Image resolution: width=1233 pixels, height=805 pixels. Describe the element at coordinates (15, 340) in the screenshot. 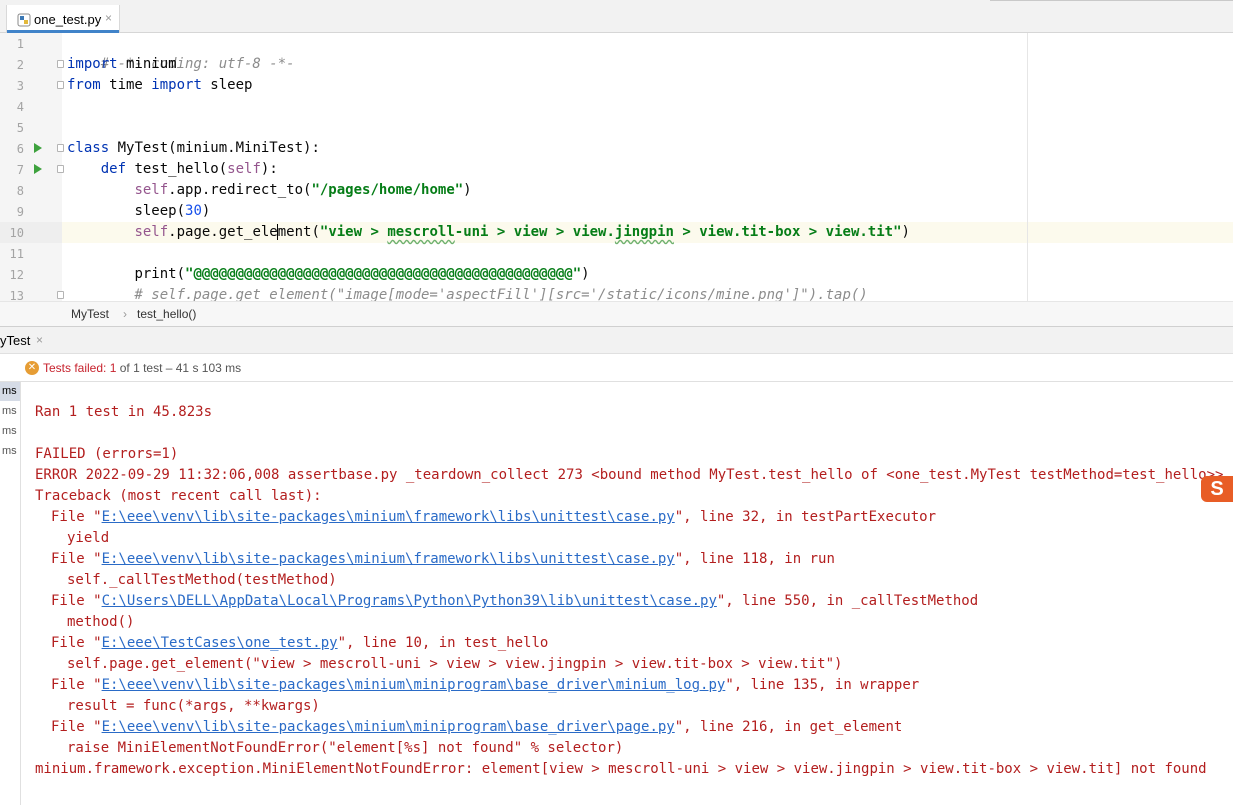

I see `run-config-tab: yTest` at that location.